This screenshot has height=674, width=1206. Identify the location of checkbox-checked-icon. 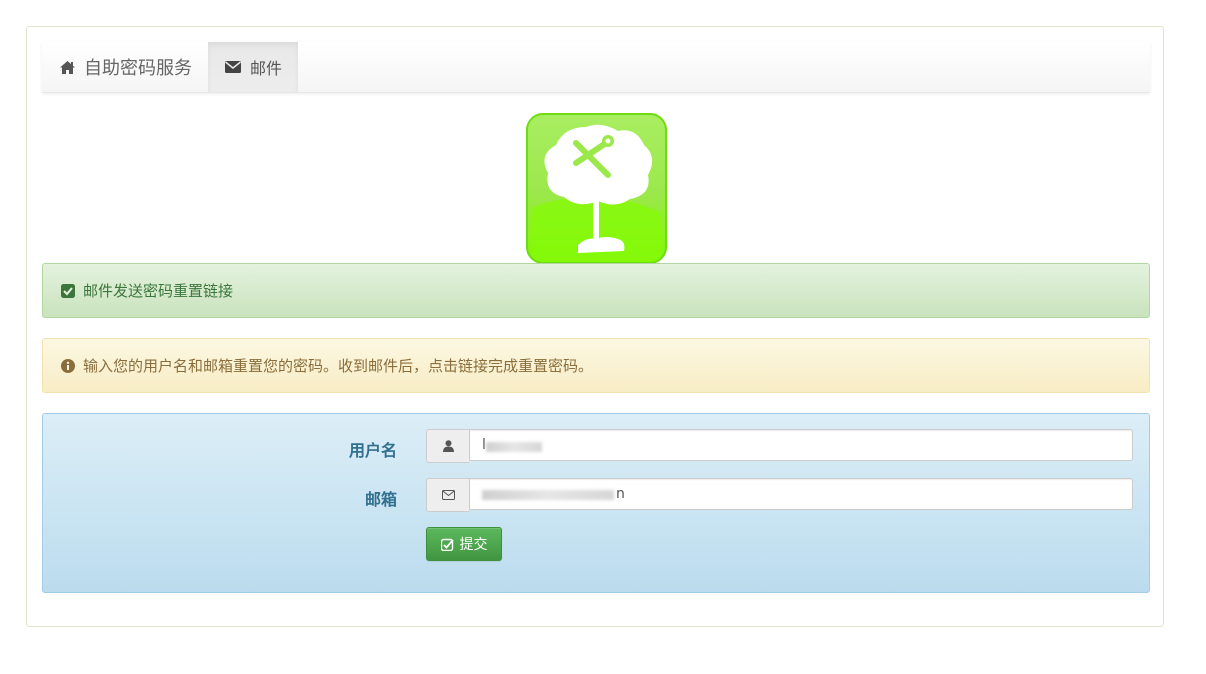
(68, 290).